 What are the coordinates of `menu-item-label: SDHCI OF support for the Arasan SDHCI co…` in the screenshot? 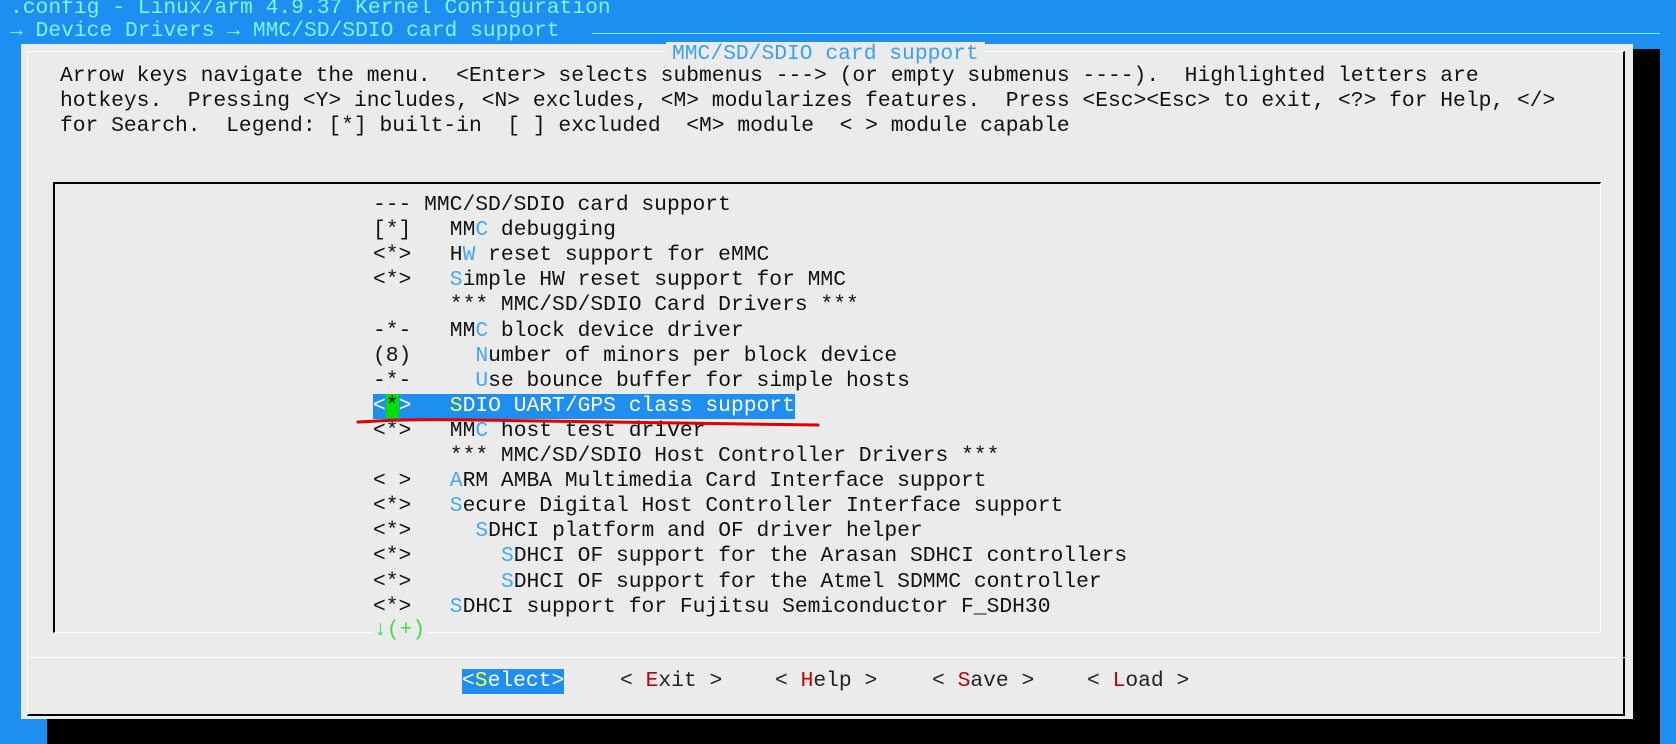 It's located at (814, 556).